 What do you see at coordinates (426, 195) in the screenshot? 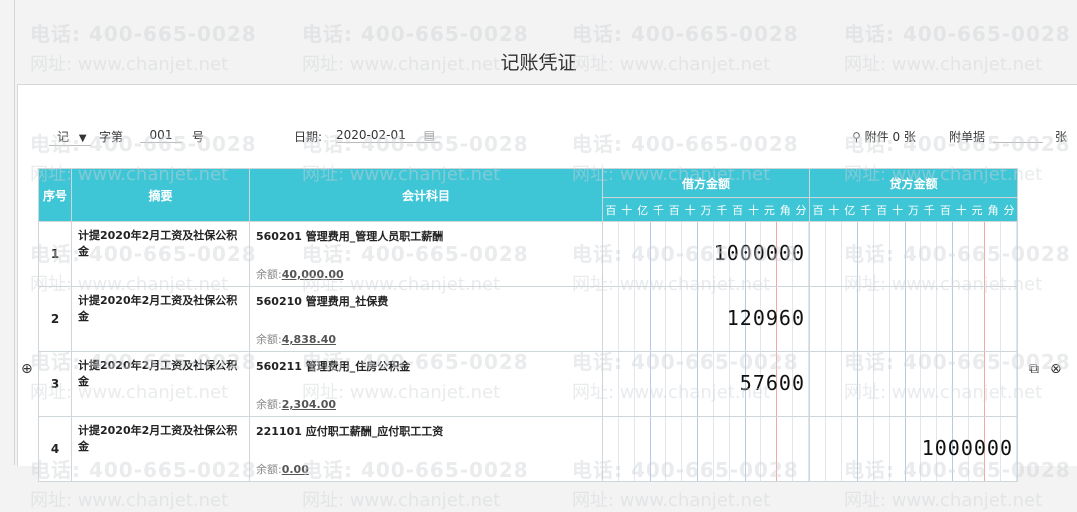
I see `col-account: 会计科目` at bounding box center [426, 195].